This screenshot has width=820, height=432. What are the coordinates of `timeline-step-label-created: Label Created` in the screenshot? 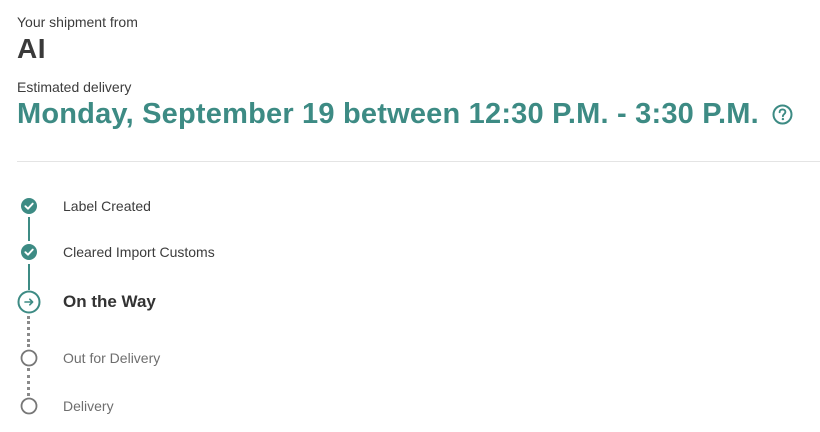 It's located at (84, 206).